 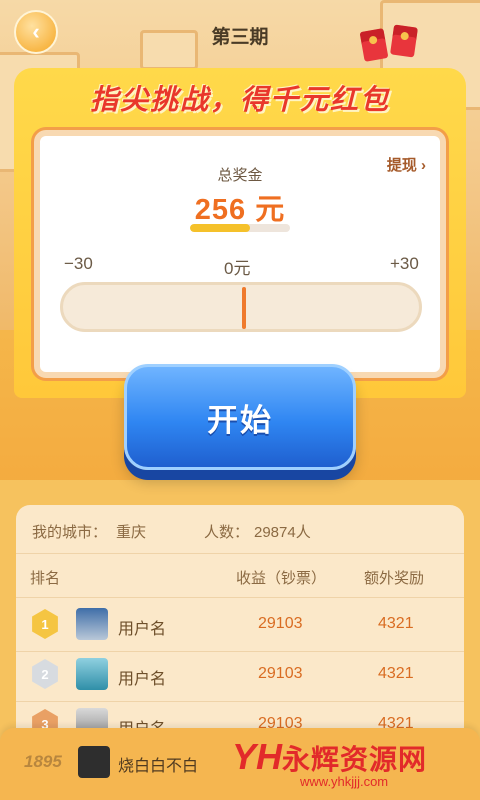 I want to click on watermark-text: 永辉资源网, so click(x=355, y=759).